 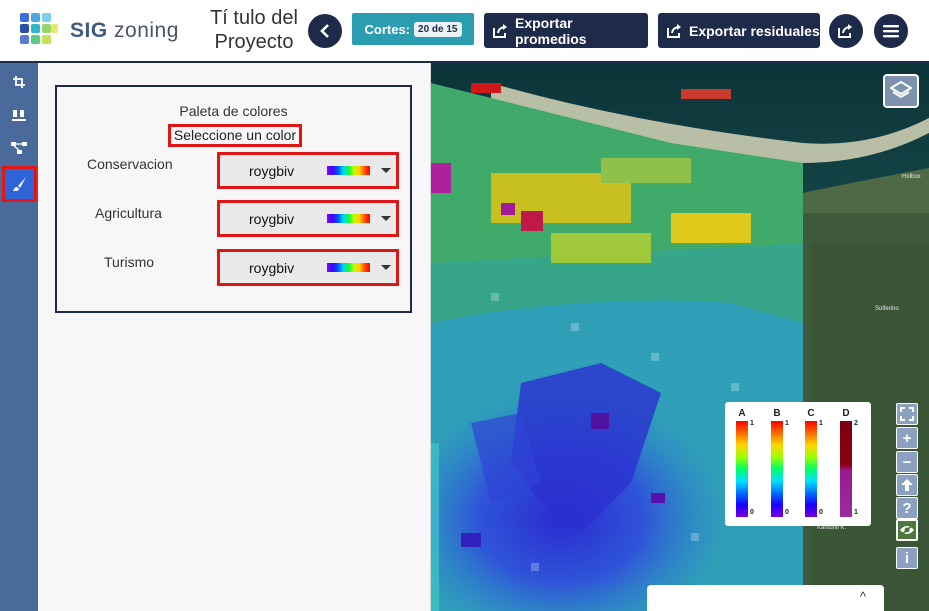 I want to click on select-color-hint: Seleccione un color, so click(x=235, y=135).